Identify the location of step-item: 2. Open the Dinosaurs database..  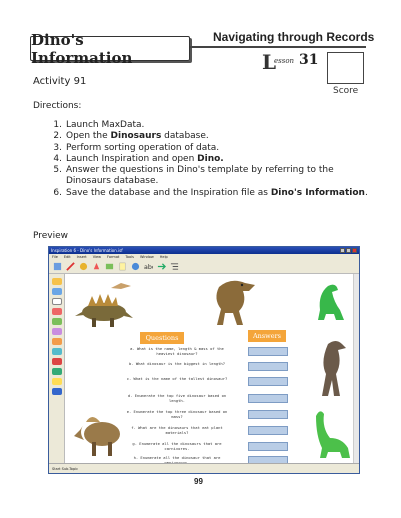
(131, 136).